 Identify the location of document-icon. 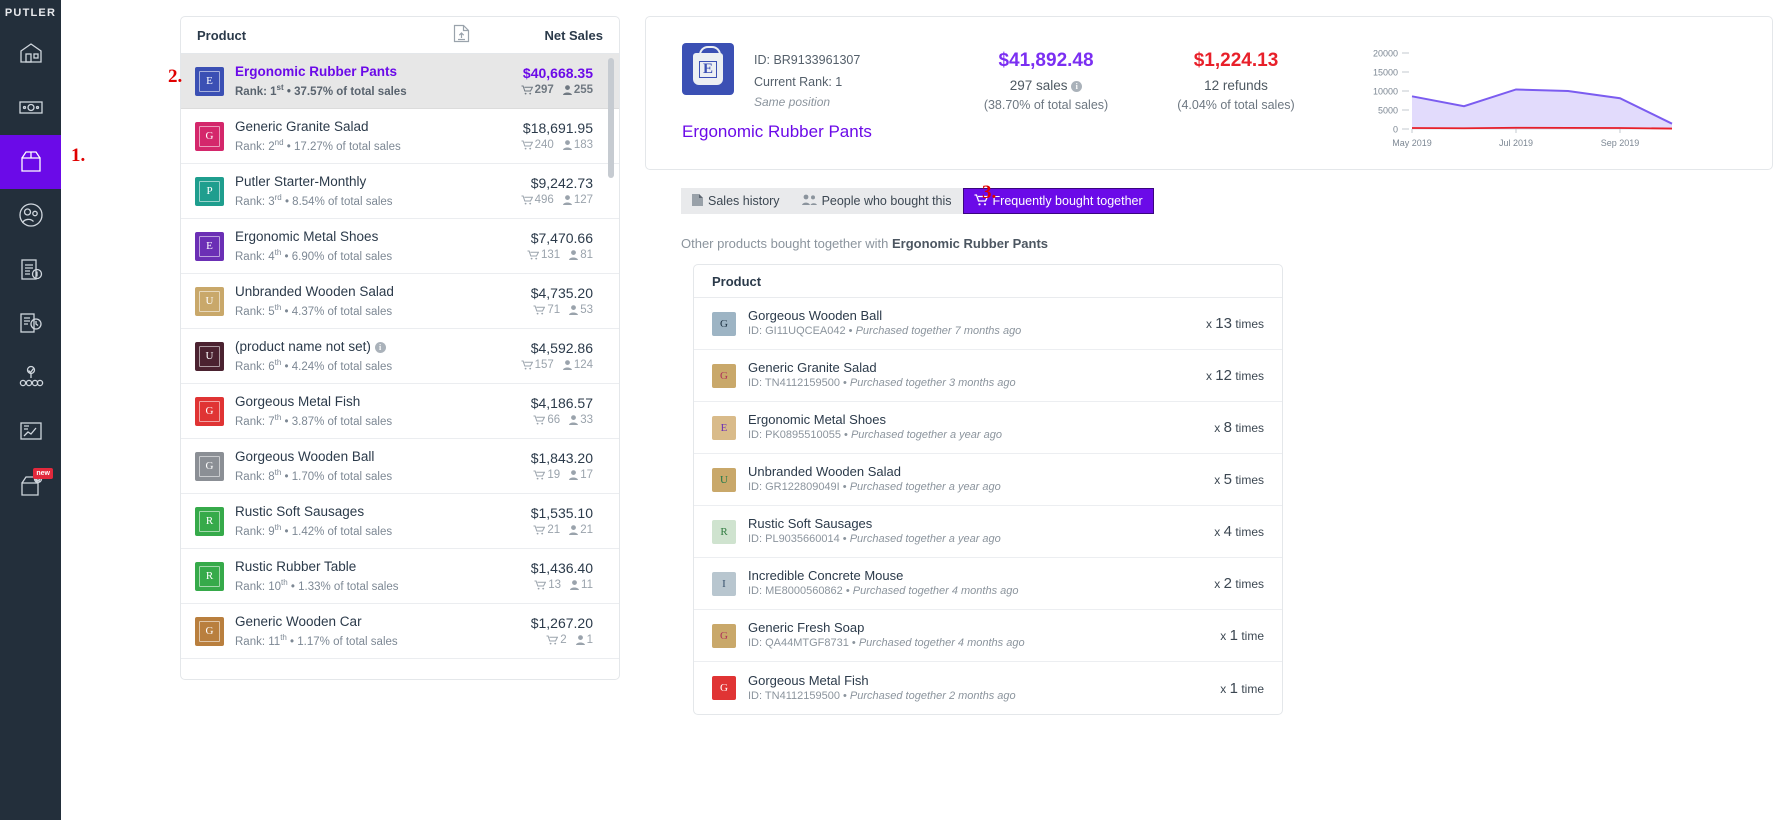
(697, 201).